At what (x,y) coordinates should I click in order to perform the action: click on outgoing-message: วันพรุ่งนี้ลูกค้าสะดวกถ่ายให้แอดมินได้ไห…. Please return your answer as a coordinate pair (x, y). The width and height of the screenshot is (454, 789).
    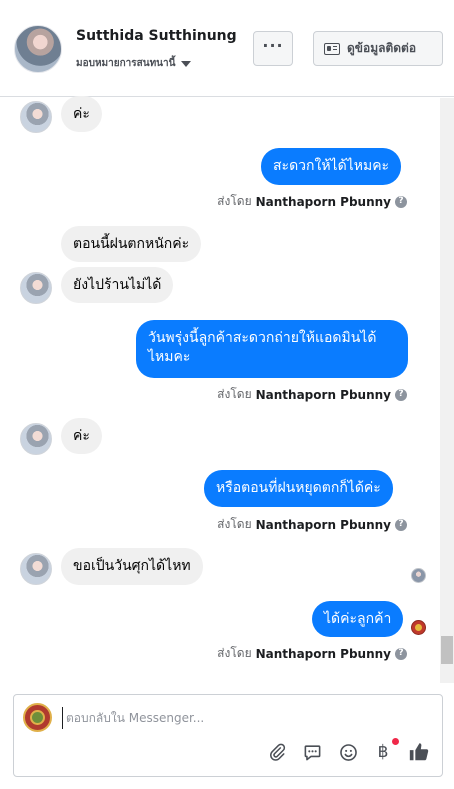
    Looking at the image, I should click on (272, 349).